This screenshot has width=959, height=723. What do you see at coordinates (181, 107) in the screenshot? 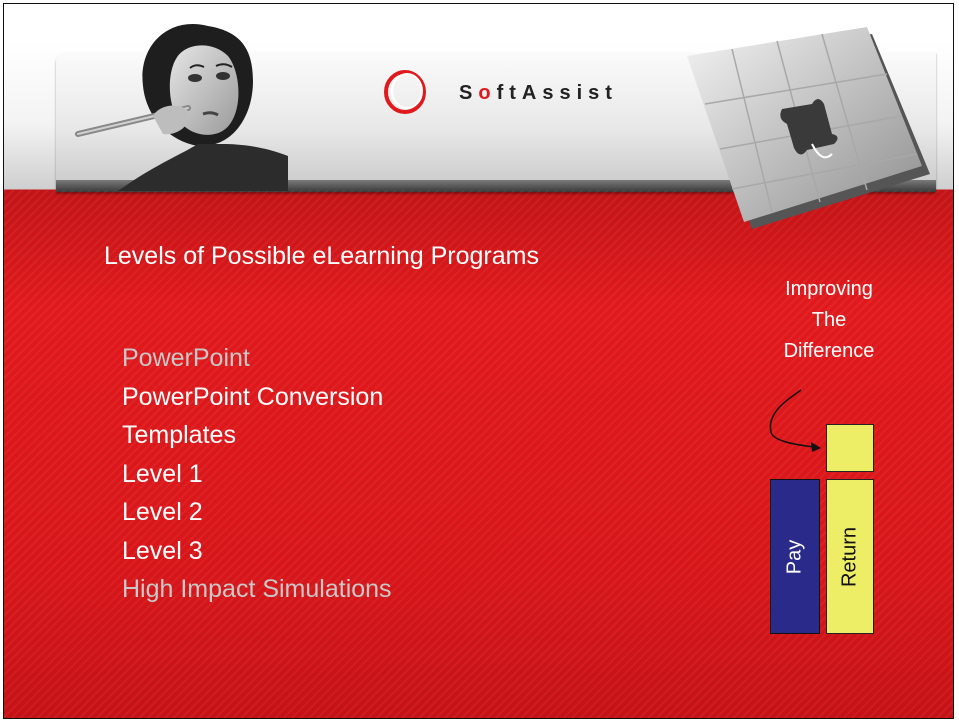
I see `woman-thinking-photo` at bounding box center [181, 107].